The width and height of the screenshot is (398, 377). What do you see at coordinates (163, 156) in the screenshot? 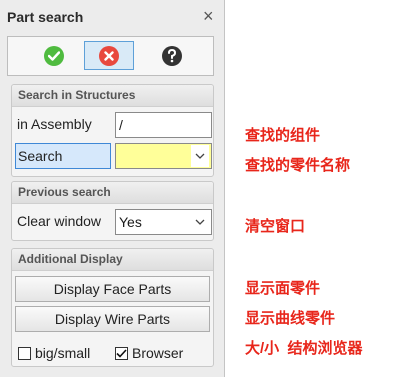
I see `search-name-dropdown` at bounding box center [163, 156].